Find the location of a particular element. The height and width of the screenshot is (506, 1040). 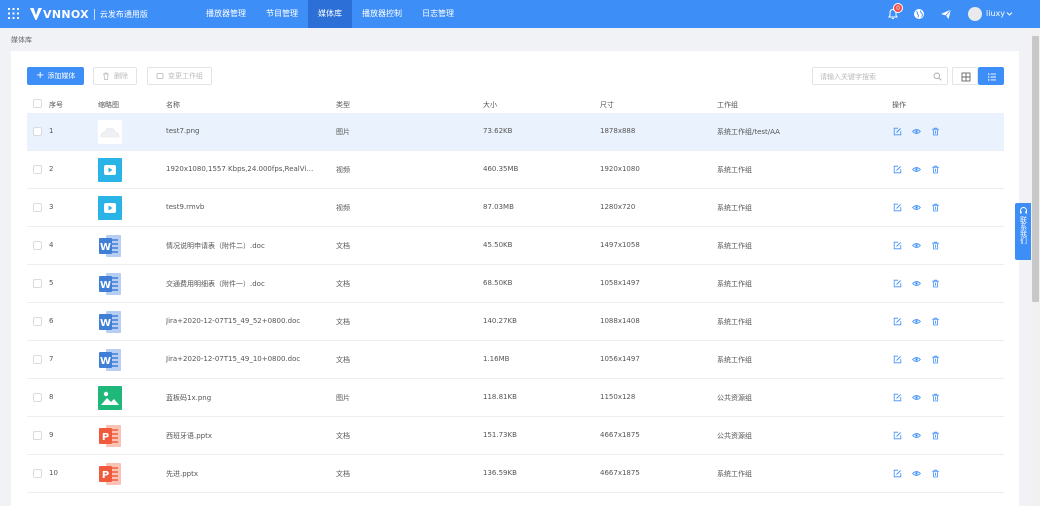

username: liuxy is located at coordinates (995, 13).